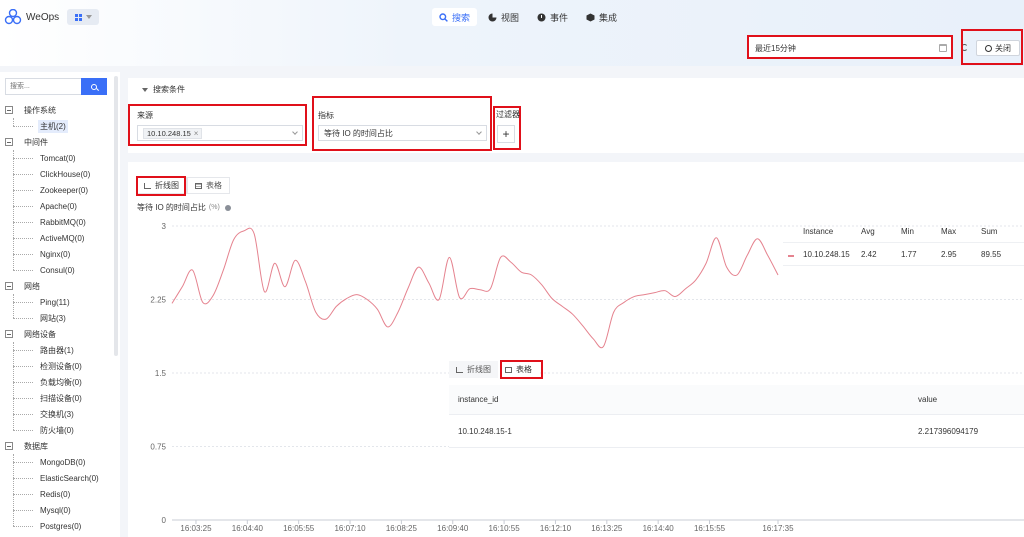 This screenshot has height=537, width=1024. I want to click on table-tab-highlight, so click(521, 369).